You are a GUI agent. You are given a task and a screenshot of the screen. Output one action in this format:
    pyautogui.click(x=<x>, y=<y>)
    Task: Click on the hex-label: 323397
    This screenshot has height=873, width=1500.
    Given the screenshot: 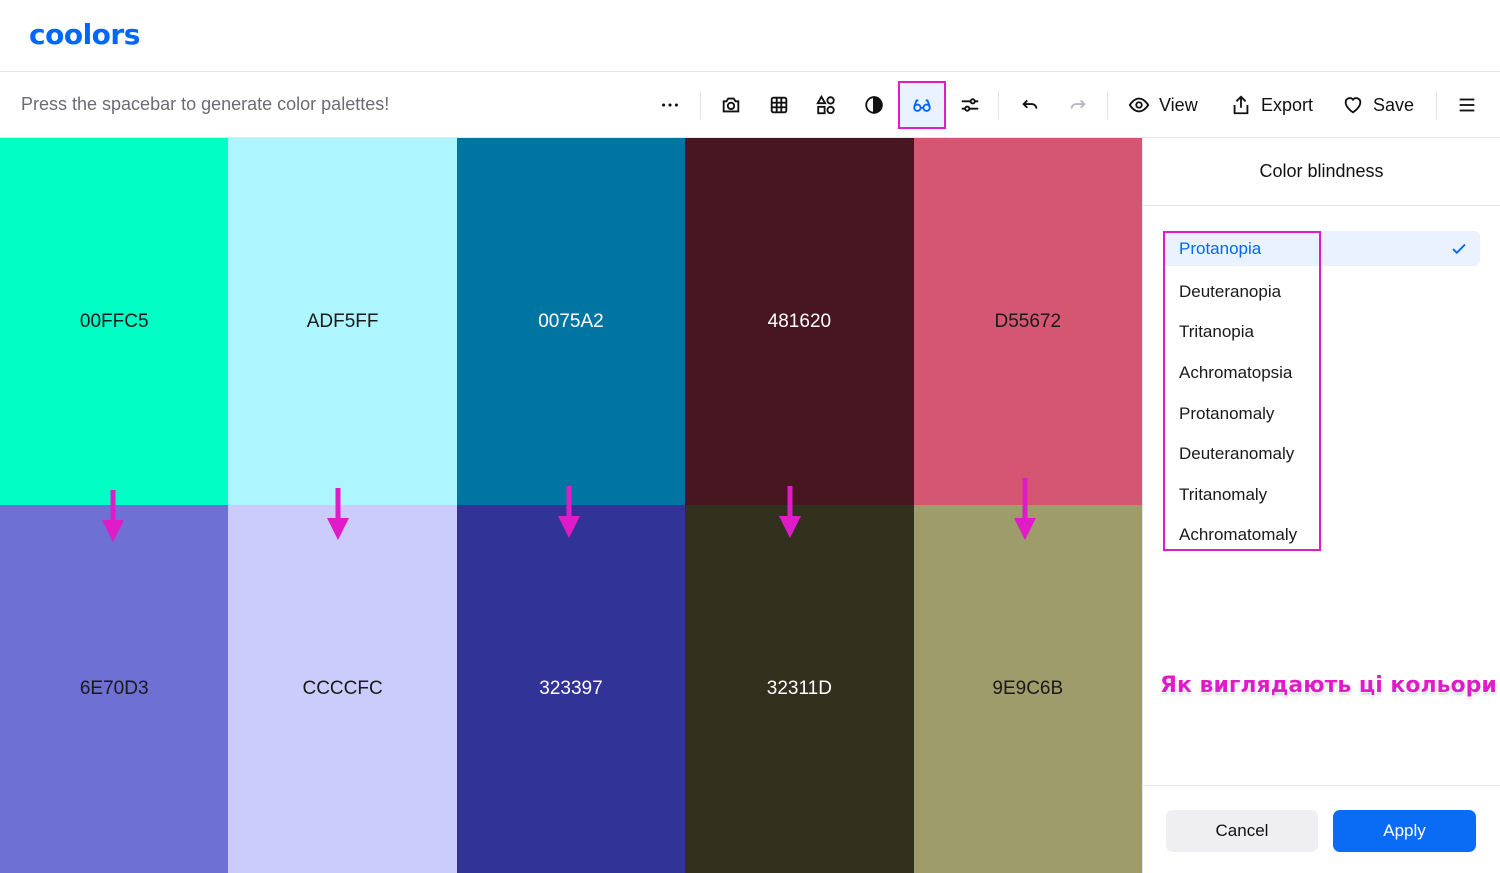 What is the action you would take?
    pyautogui.click(x=570, y=689)
    